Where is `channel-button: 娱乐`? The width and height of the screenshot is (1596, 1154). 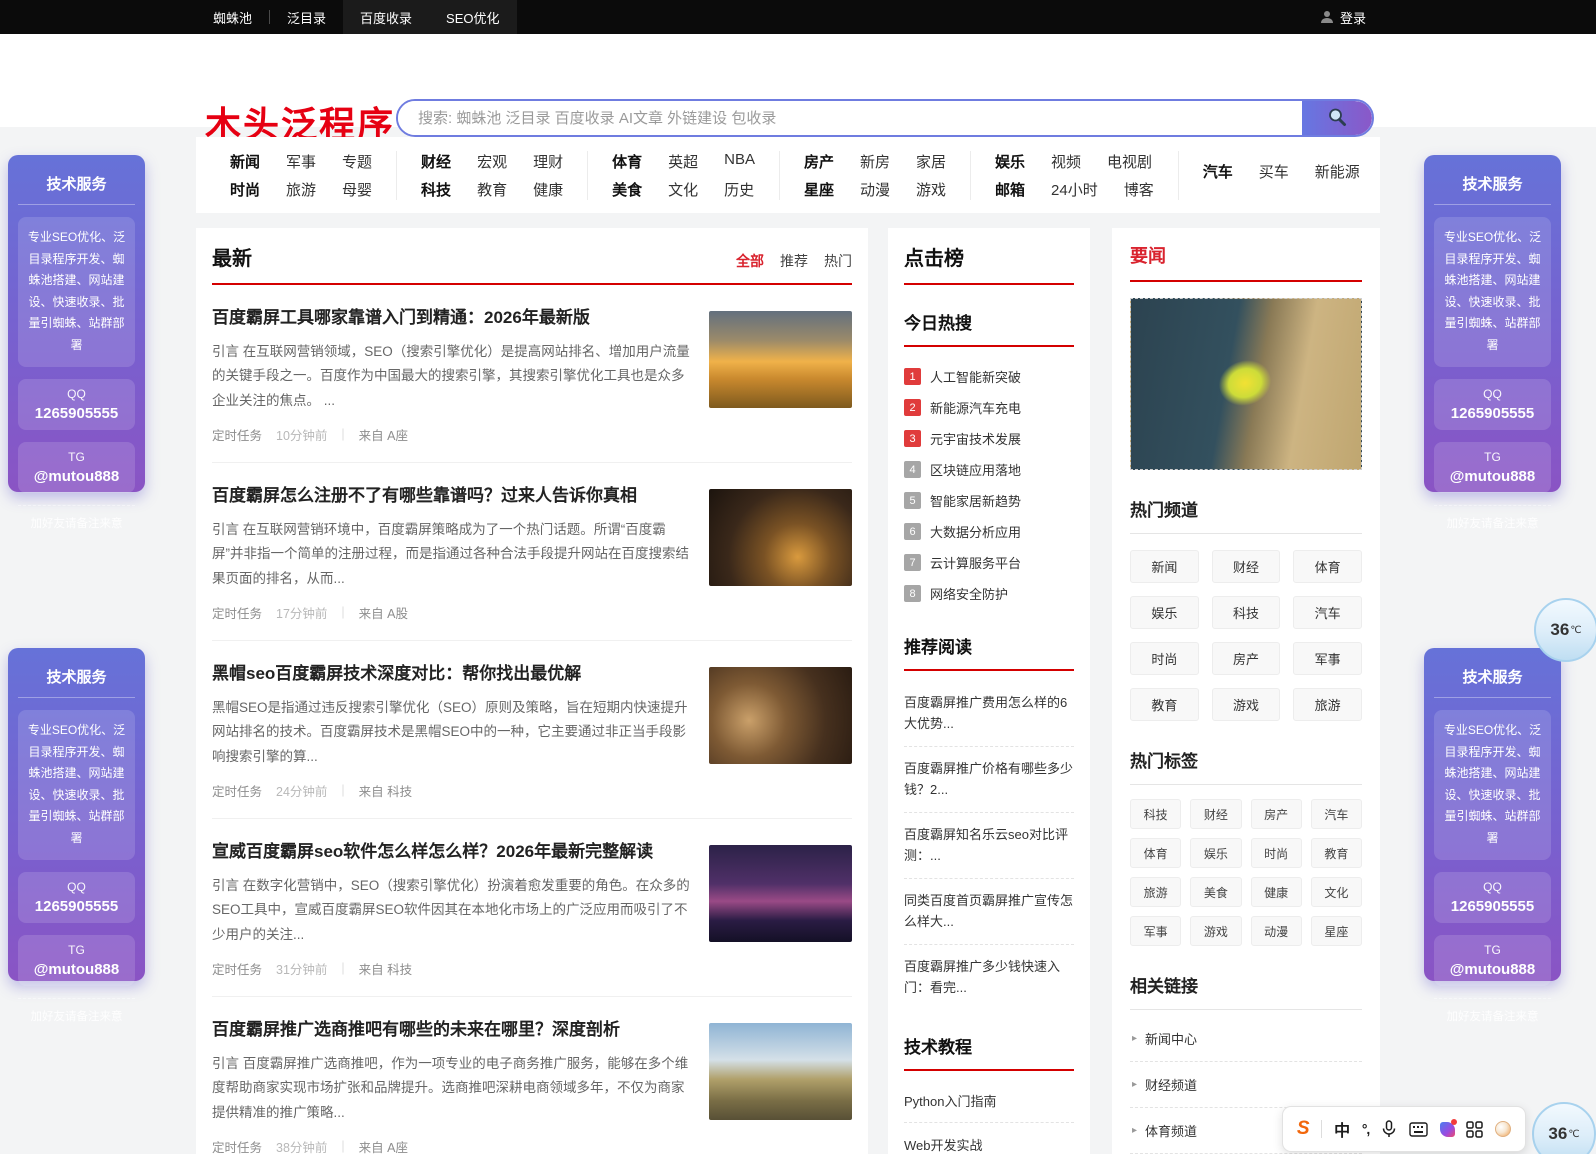 channel-button: 娱乐 is located at coordinates (1164, 612).